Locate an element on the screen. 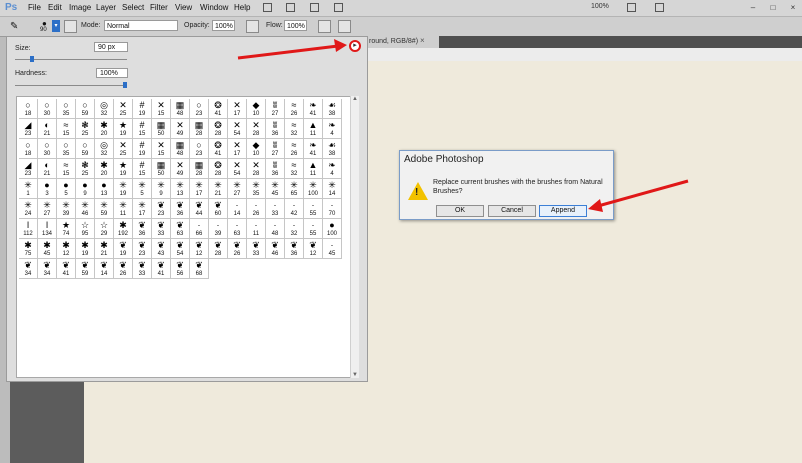 The height and width of the screenshot is (463, 802). brush-preset: ○ 18 is located at coordinates (28, 149).